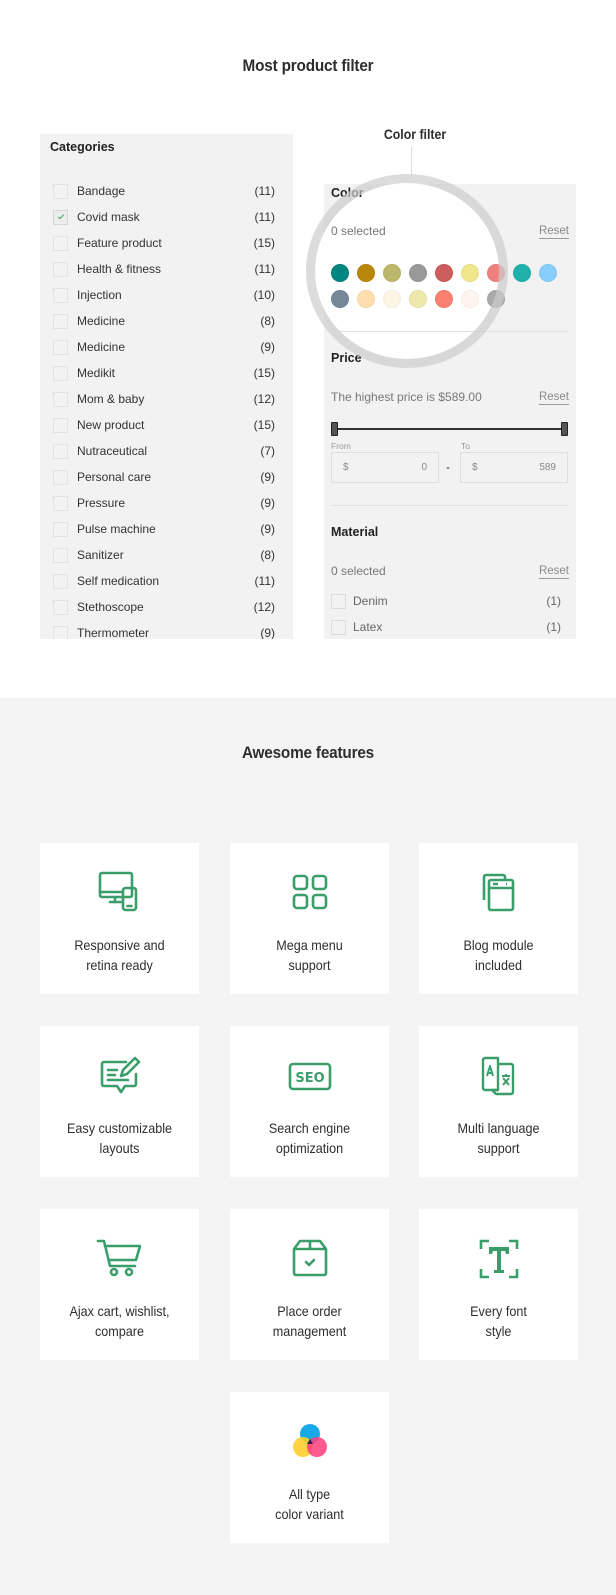 The width and height of the screenshot is (616, 1595). Describe the element at coordinates (309, 1284) in the screenshot. I see `feature-card: Place order management` at that location.